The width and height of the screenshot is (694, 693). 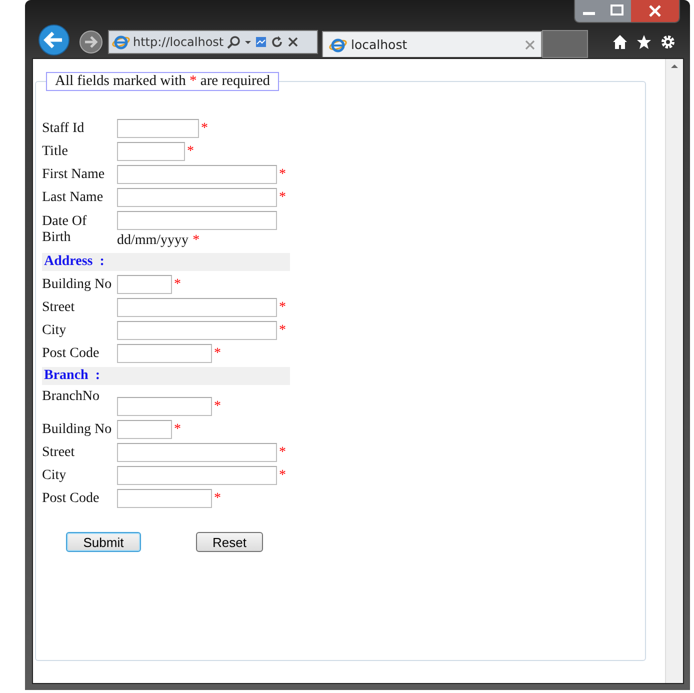 What do you see at coordinates (74, 174) in the screenshot?
I see `field-label: First Name` at bounding box center [74, 174].